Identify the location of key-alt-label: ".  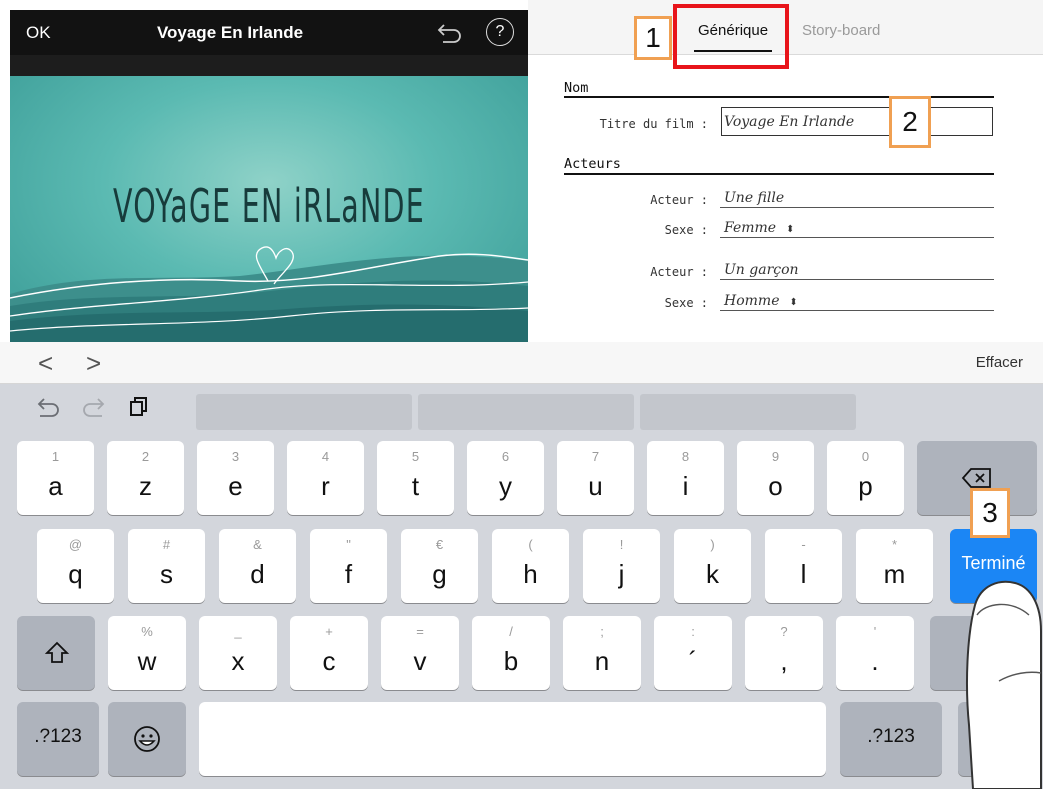
(348, 544).